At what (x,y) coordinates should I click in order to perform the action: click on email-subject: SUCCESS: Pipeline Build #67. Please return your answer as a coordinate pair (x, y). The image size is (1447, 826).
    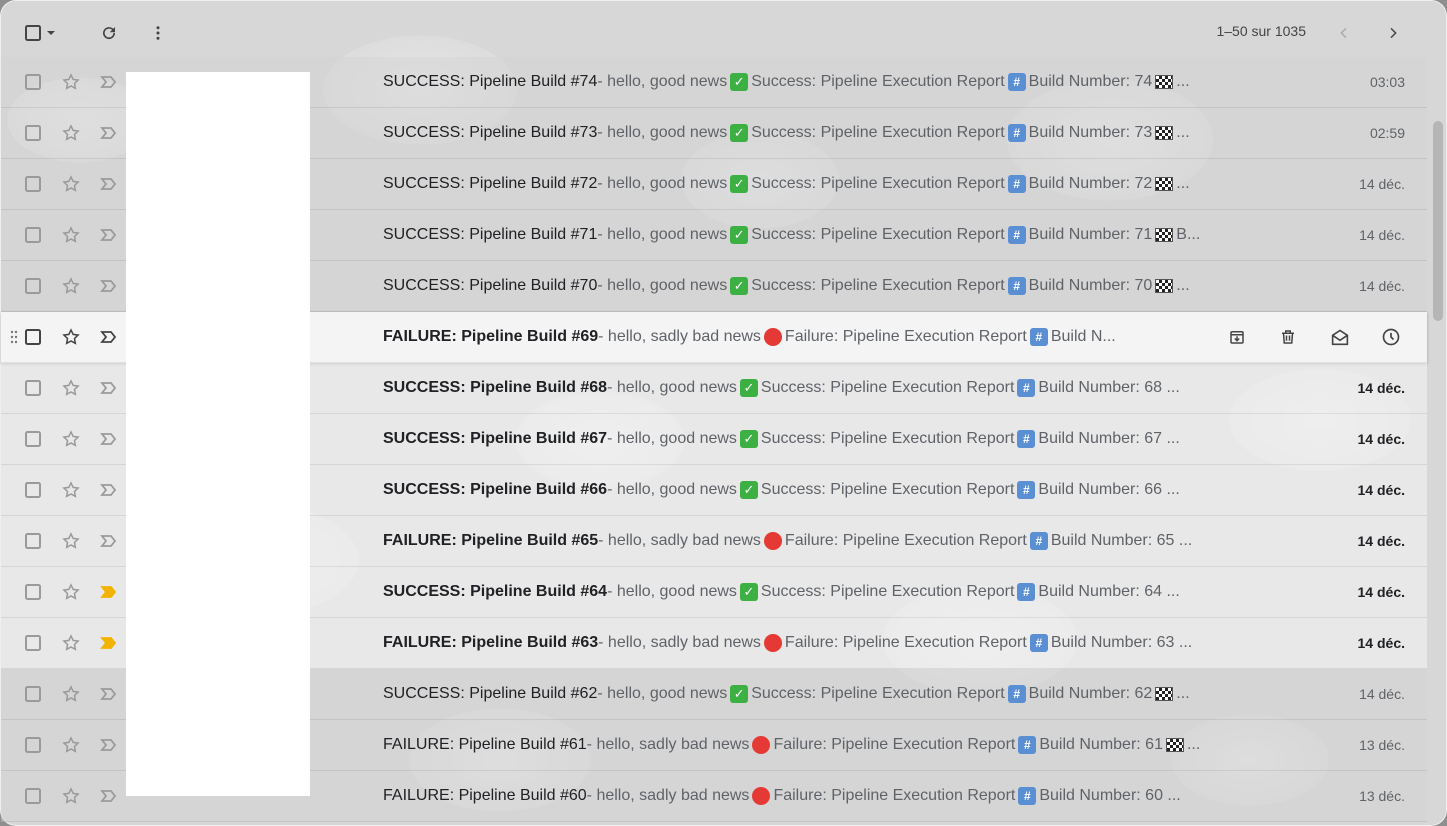
    Looking at the image, I should click on (495, 438).